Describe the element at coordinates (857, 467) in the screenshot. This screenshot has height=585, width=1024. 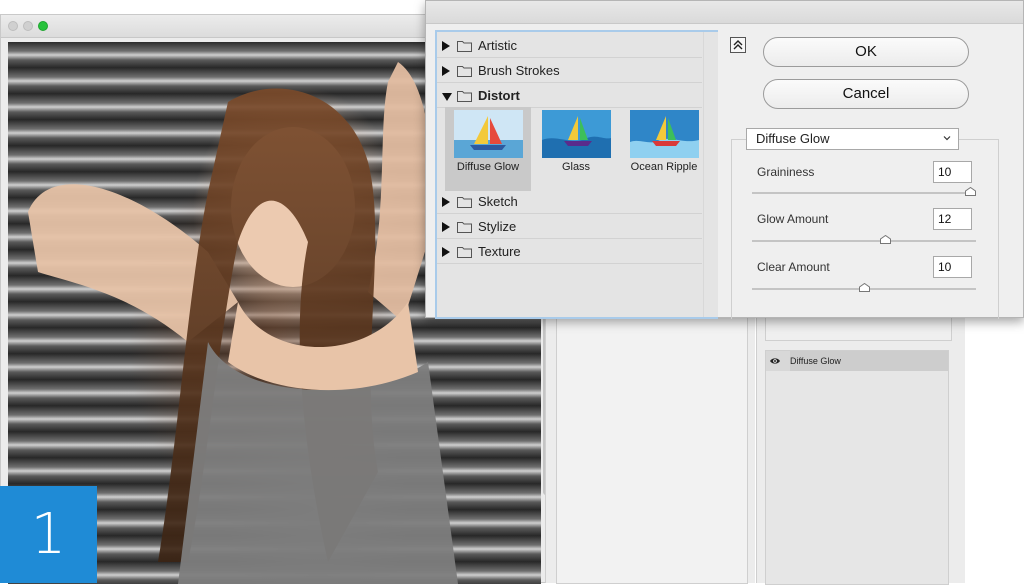
I see `effect-layer-list: Diffuse Glow` at that location.